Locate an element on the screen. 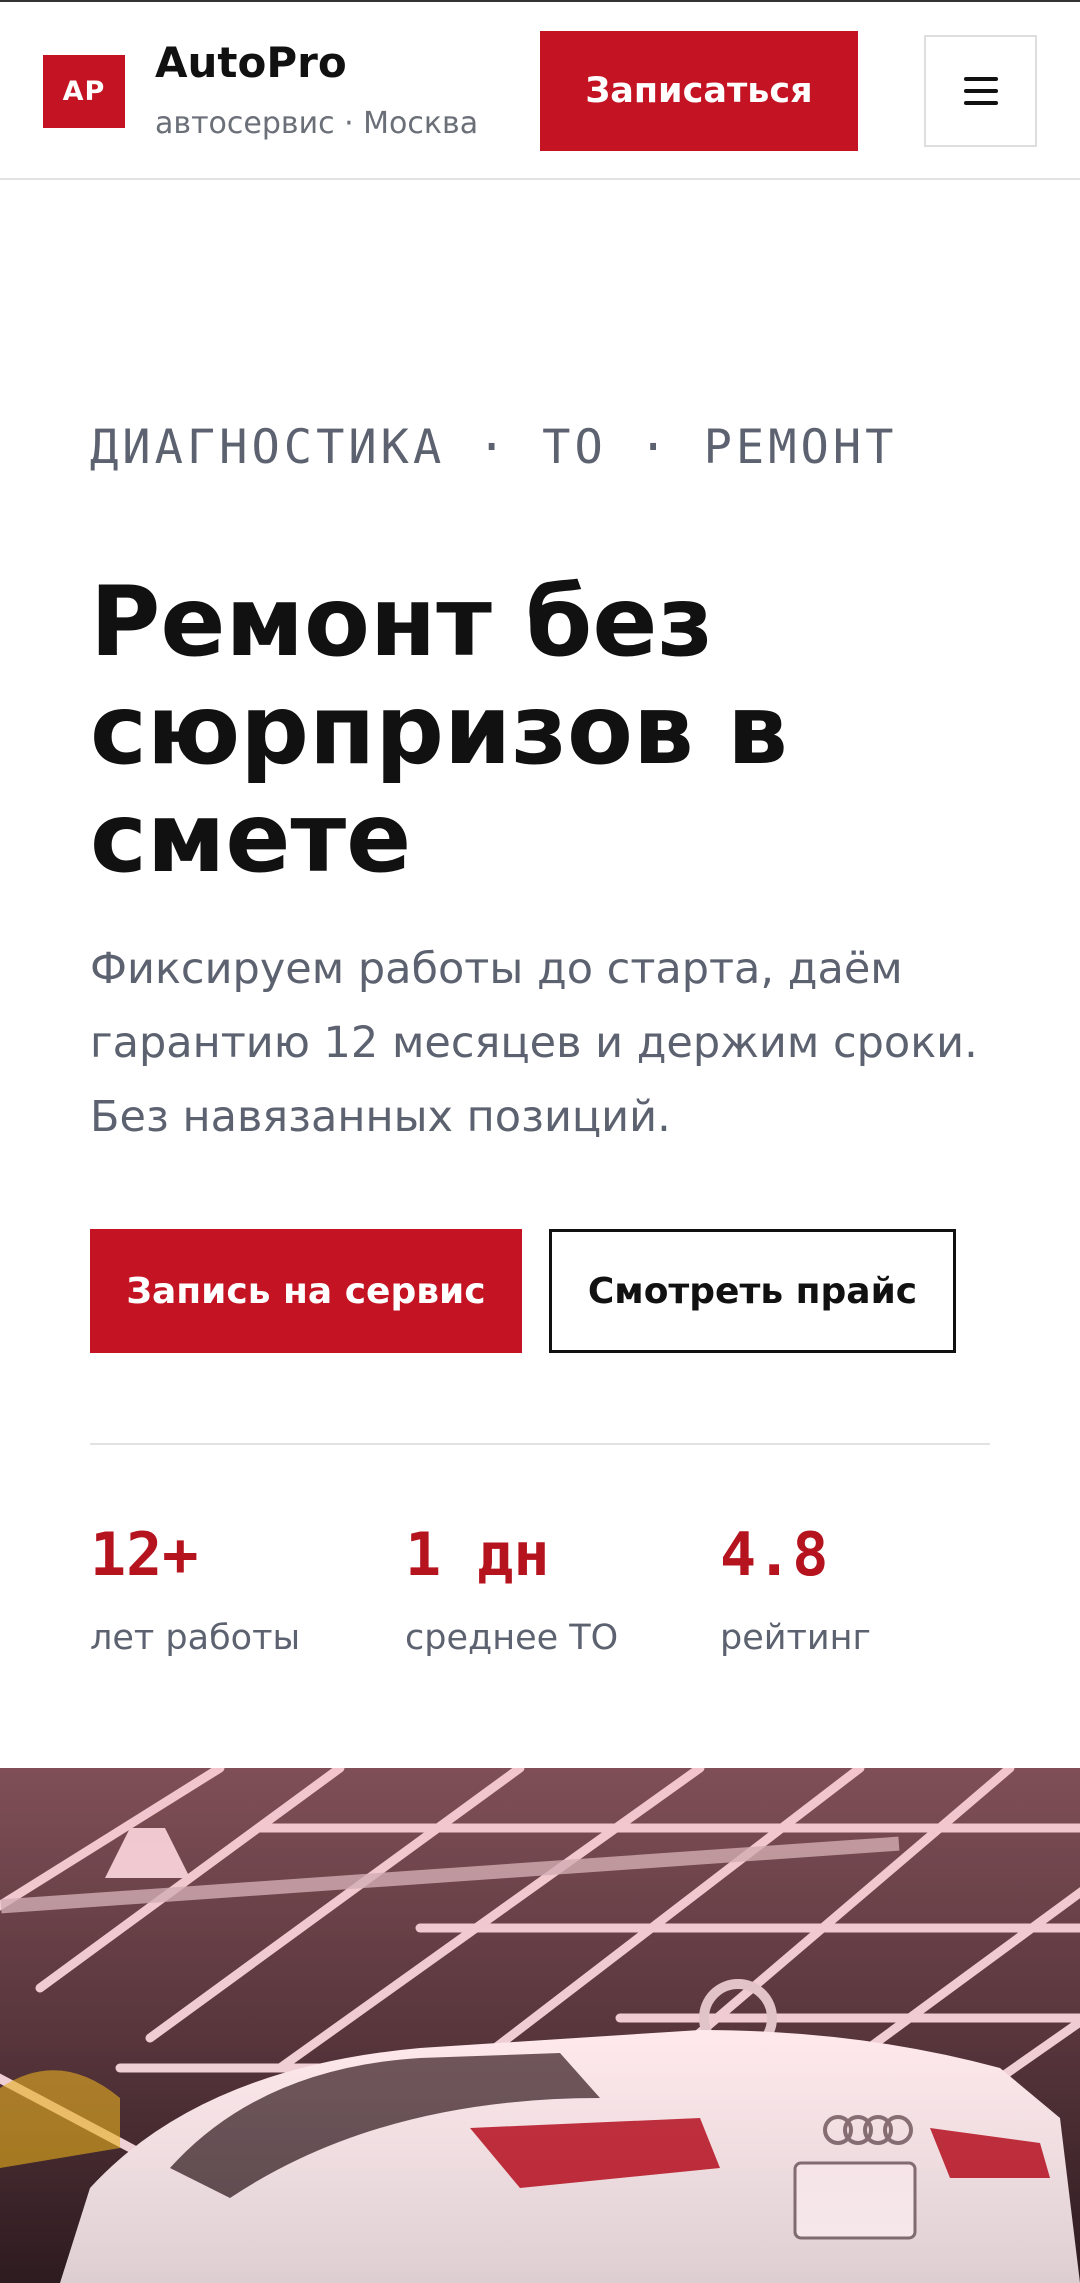 Image resolution: width=1080 pixels, height=2283 pixels. stat-value: 12+ is located at coordinates (144, 1555).